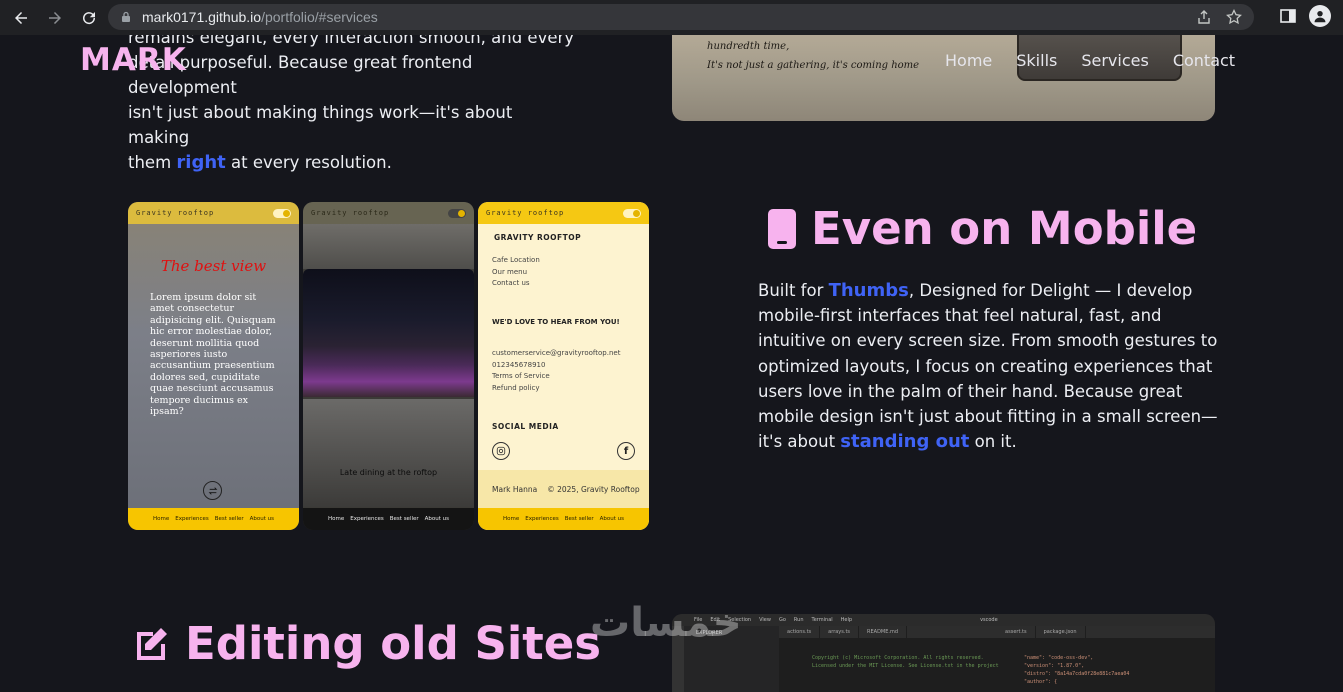 Image resolution: width=1343 pixels, height=692 pixels. I want to click on instagram-icon, so click(501, 451).